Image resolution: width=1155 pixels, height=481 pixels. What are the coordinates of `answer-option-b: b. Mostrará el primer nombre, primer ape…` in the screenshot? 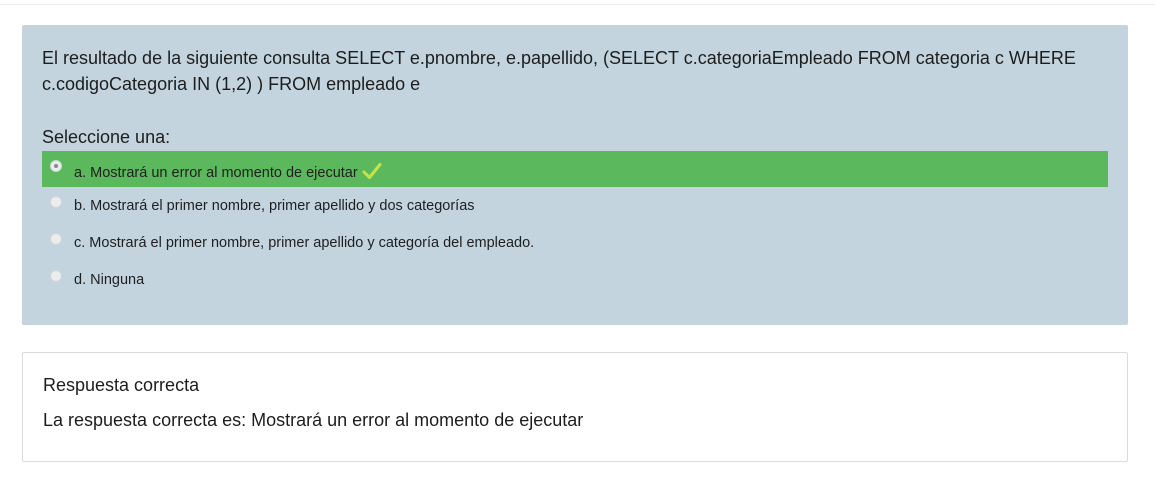 It's located at (575, 205).